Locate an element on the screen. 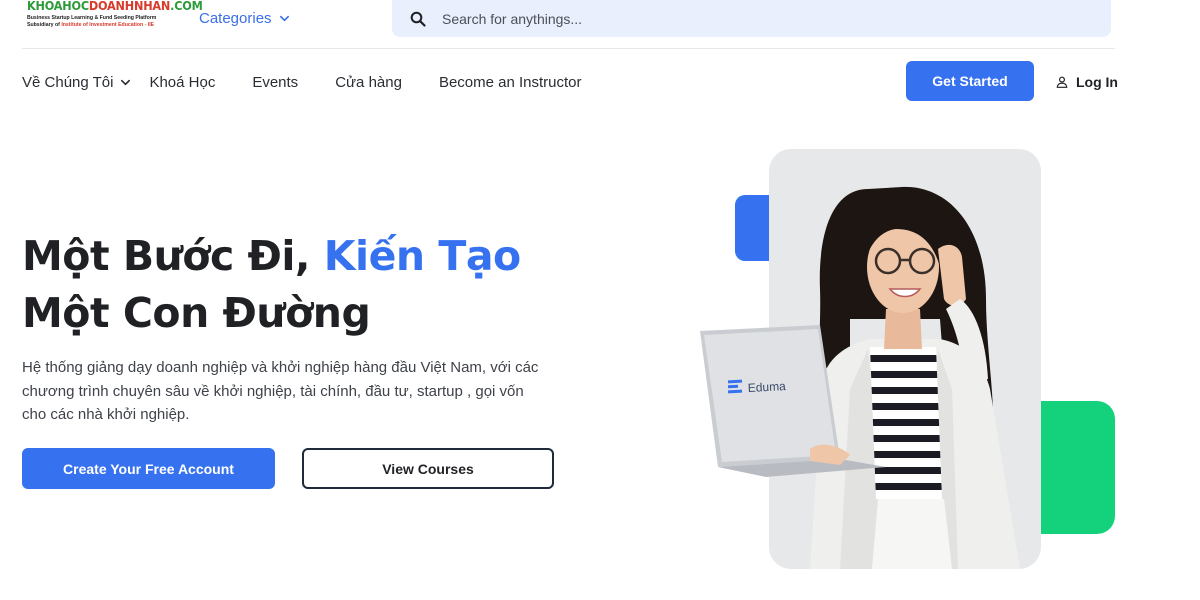  nav-item-label: Về Chúng Tôi is located at coordinates (68, 82).